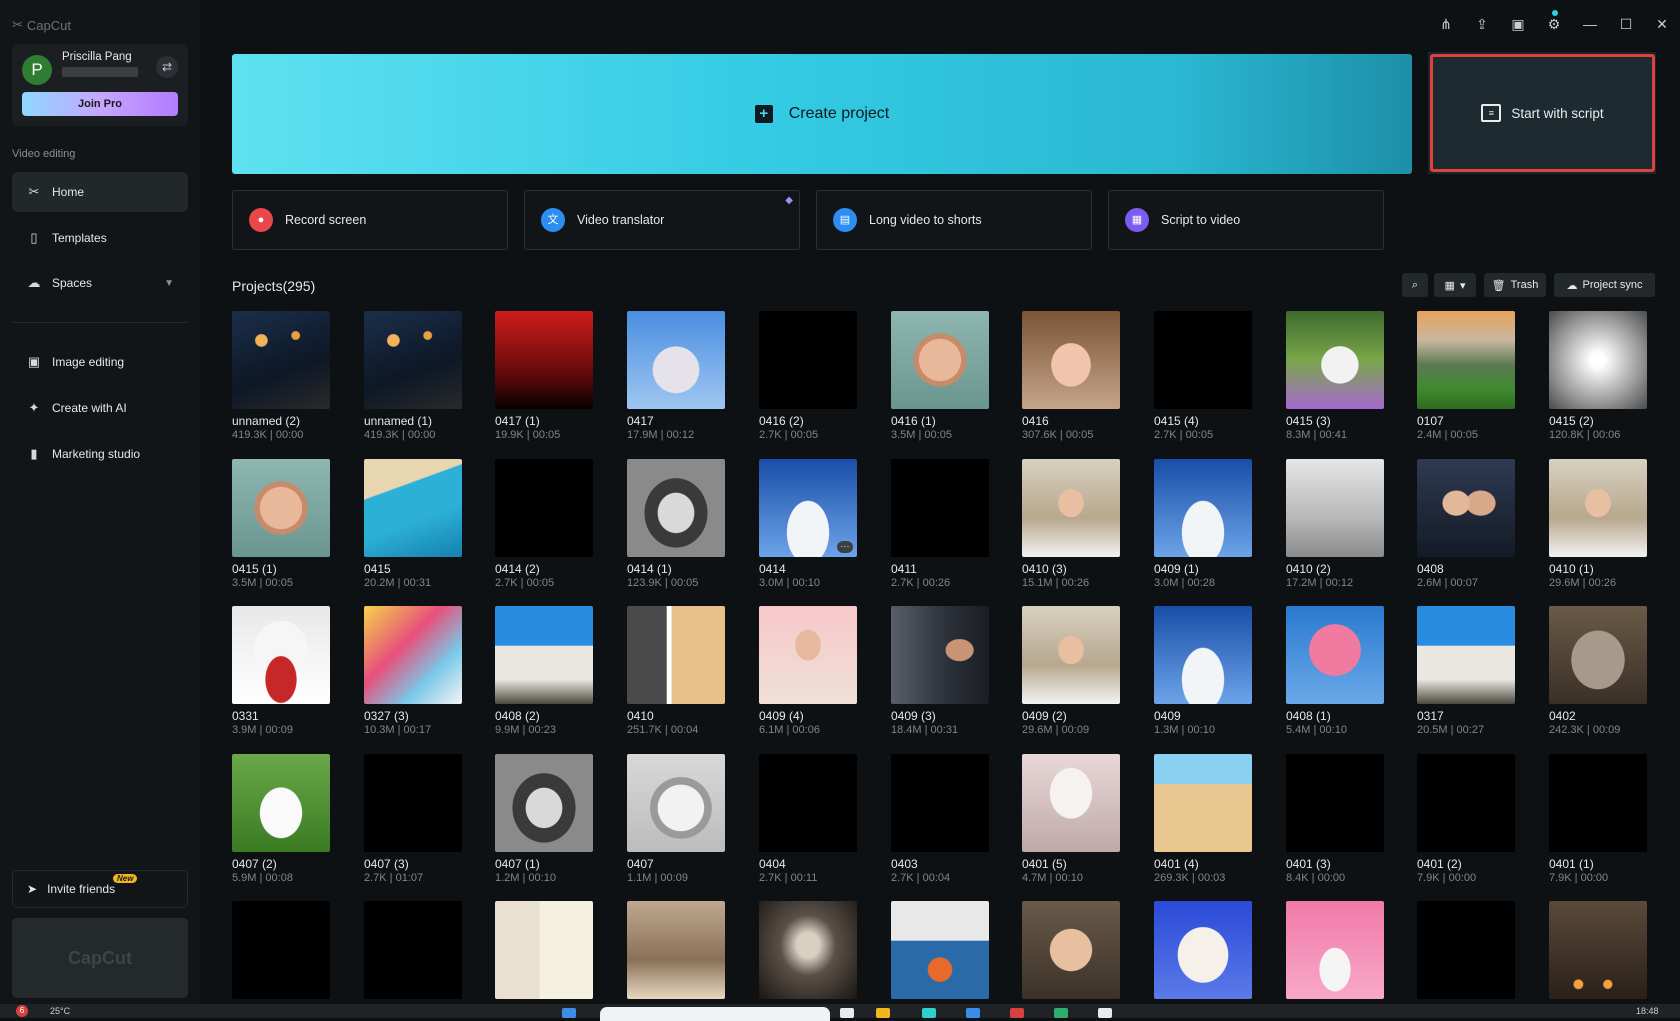 This screenshot has width=1680, height=1021. I want to click on project-card: 0409 (2) 29.6M | 00:09, so click(1071, 671).